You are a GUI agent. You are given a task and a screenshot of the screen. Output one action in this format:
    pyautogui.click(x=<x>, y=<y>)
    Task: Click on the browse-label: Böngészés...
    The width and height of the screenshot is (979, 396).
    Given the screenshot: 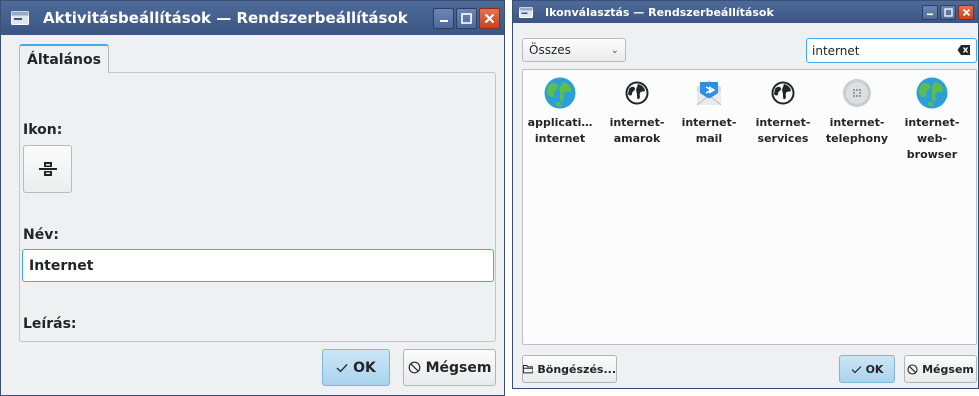 What is the action you would take?
    pyautogui.click(x=576, y=369)
    